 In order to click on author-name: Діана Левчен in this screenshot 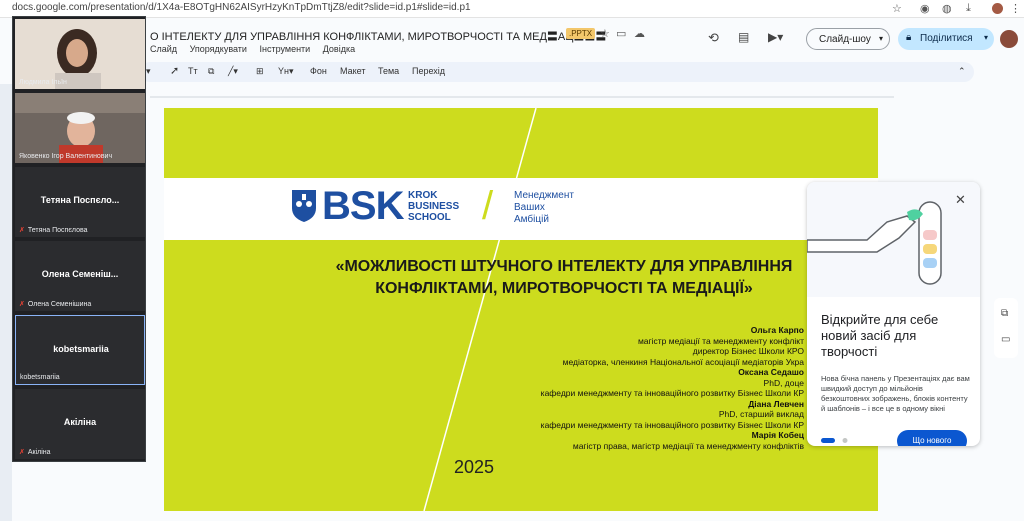, I will do `click(776, 403)`.